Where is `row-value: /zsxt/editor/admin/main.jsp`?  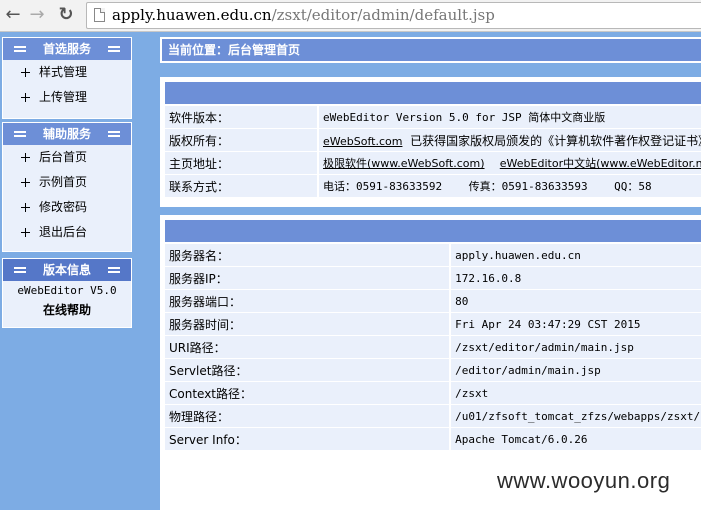
row-value: /zsxt/editor/admin/main.jsp is located at coordinates (575, 347).